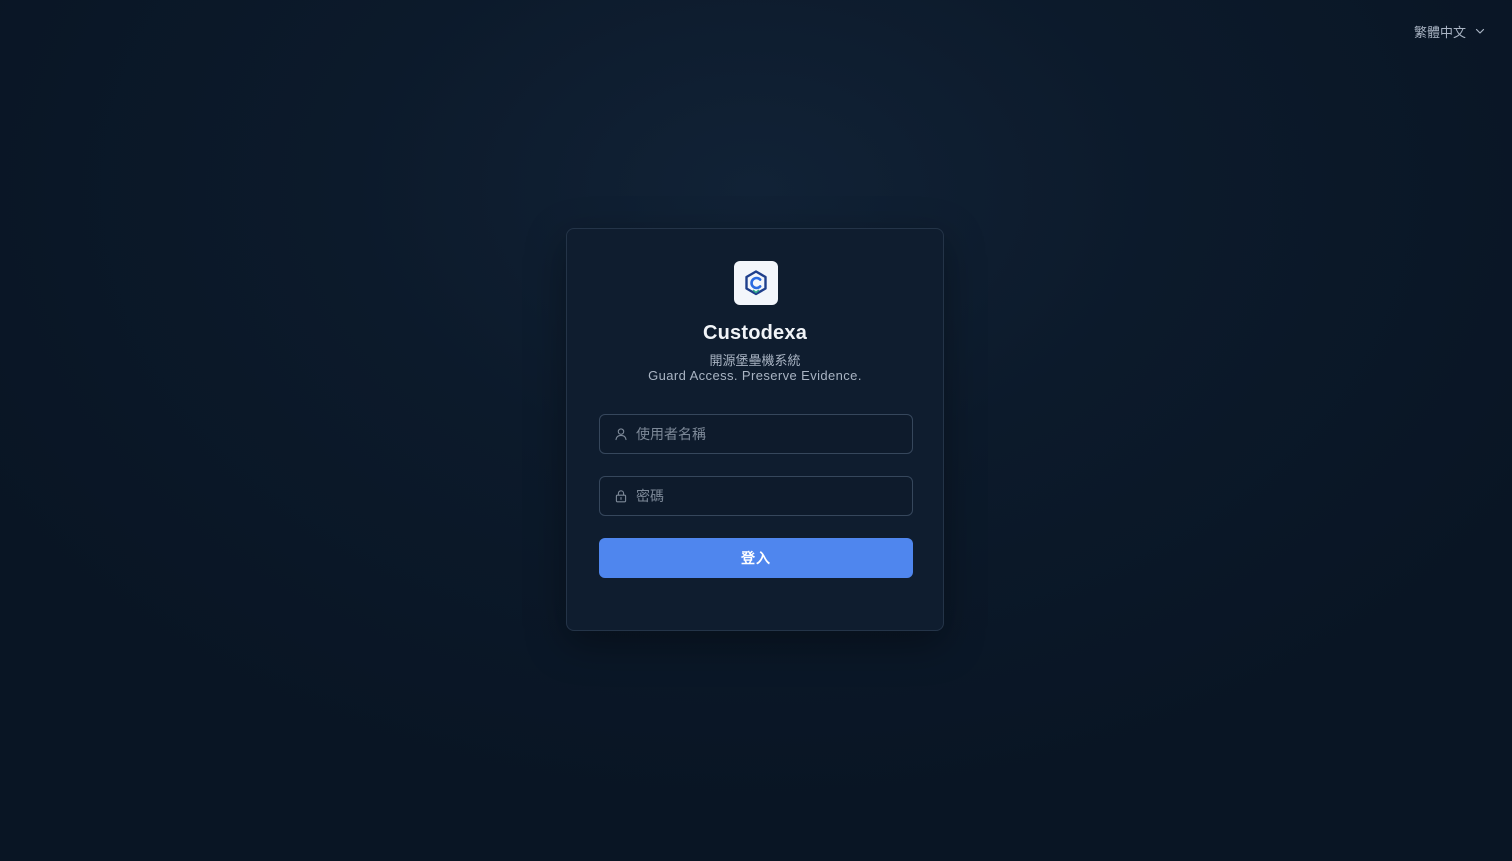 The height and width of the screenshot is (861, 1512). What do you see at coordinates (621, 434) in the screenshot?
I see `user-icon` at bounding box center [621, 434].